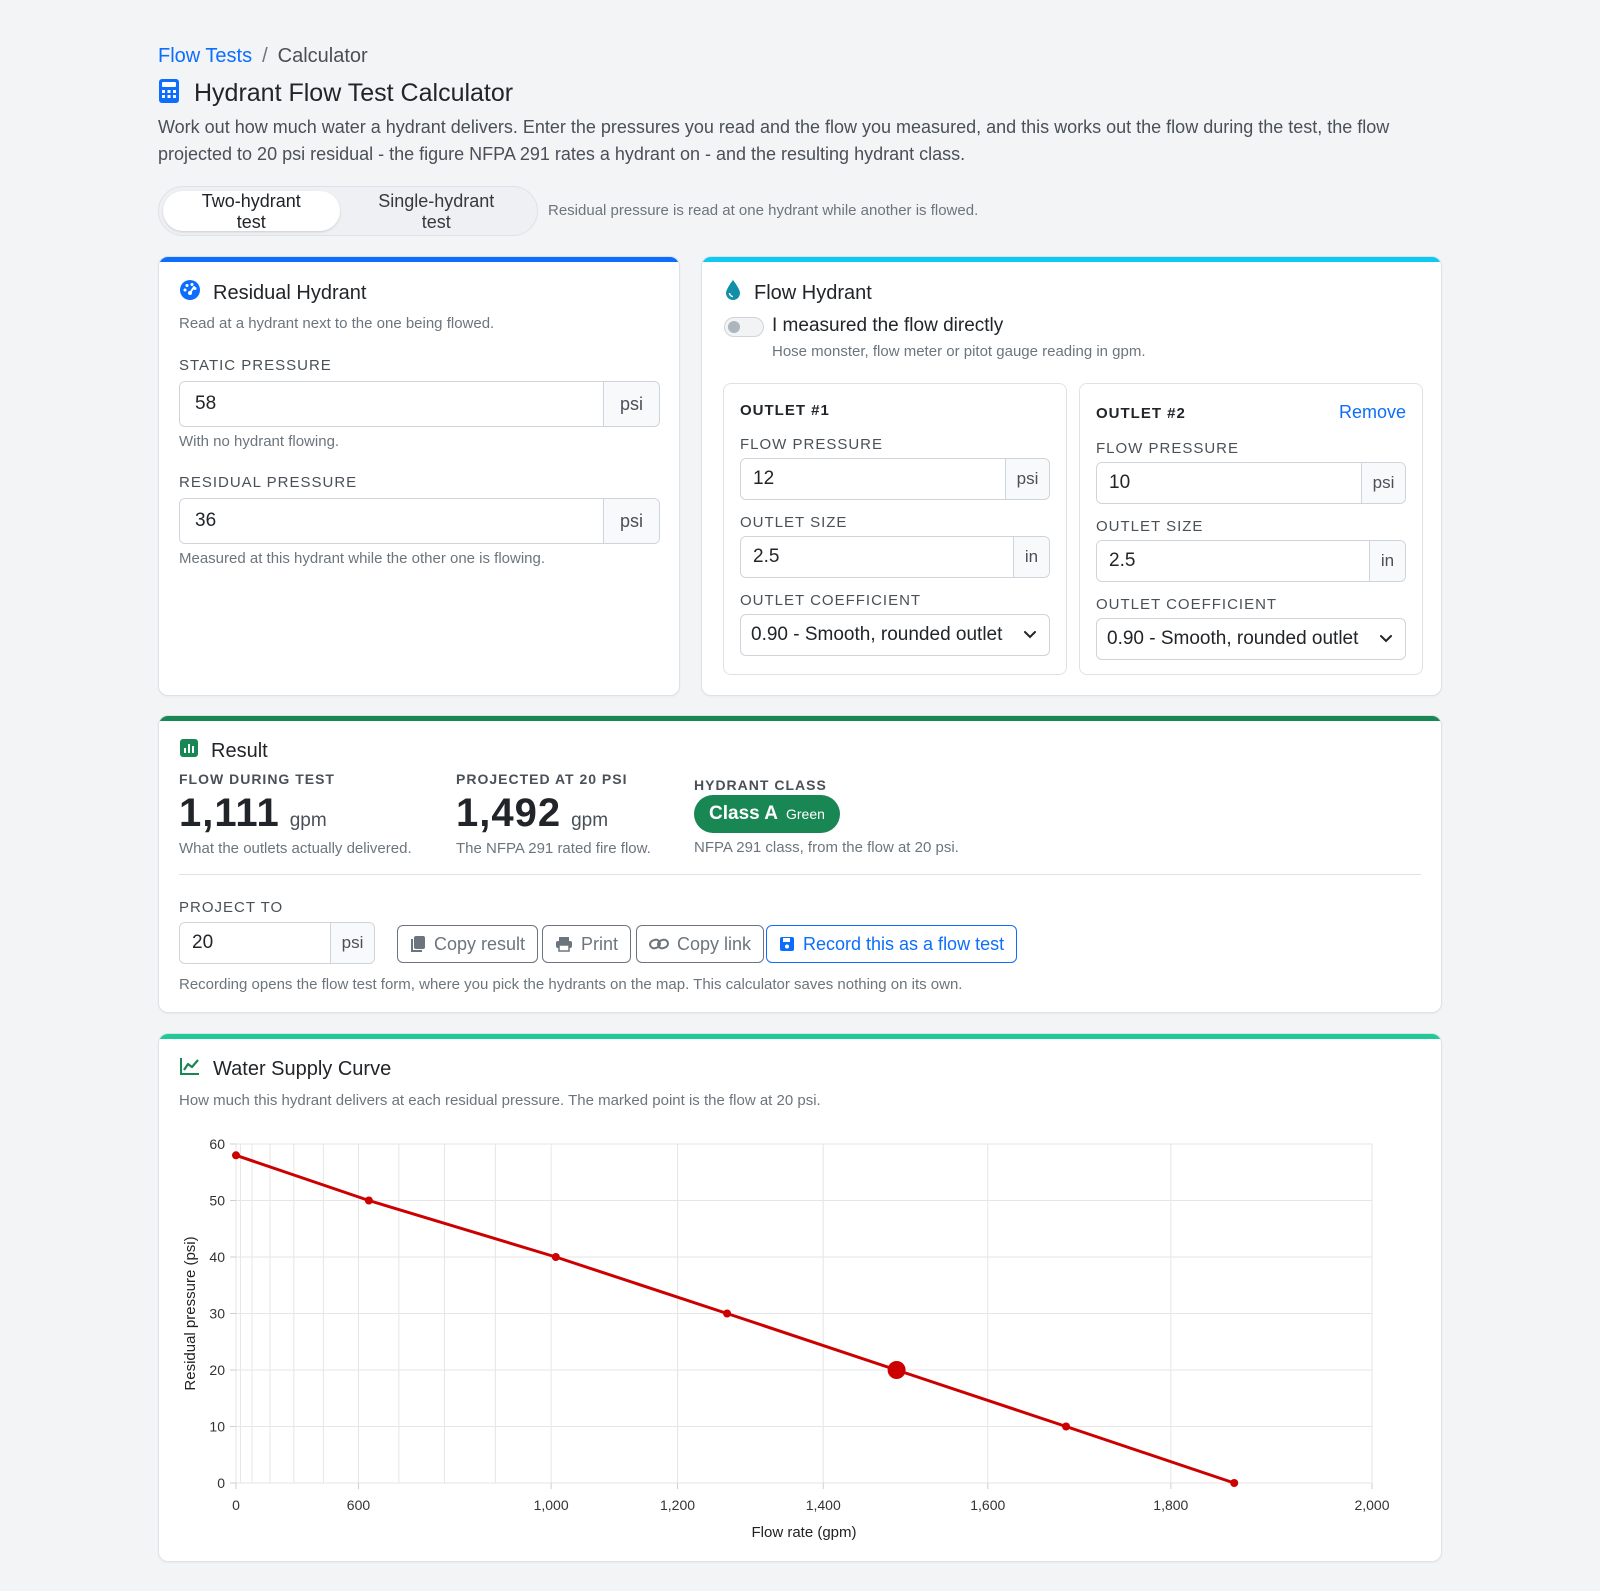 This screenshot has height=1591, width=1600. Describe the element at coordinates (1233, 638) in the screenshot. I see `outlet-2-coefficient-value: 0.90 - Smooth, rounded outlet` at that location.